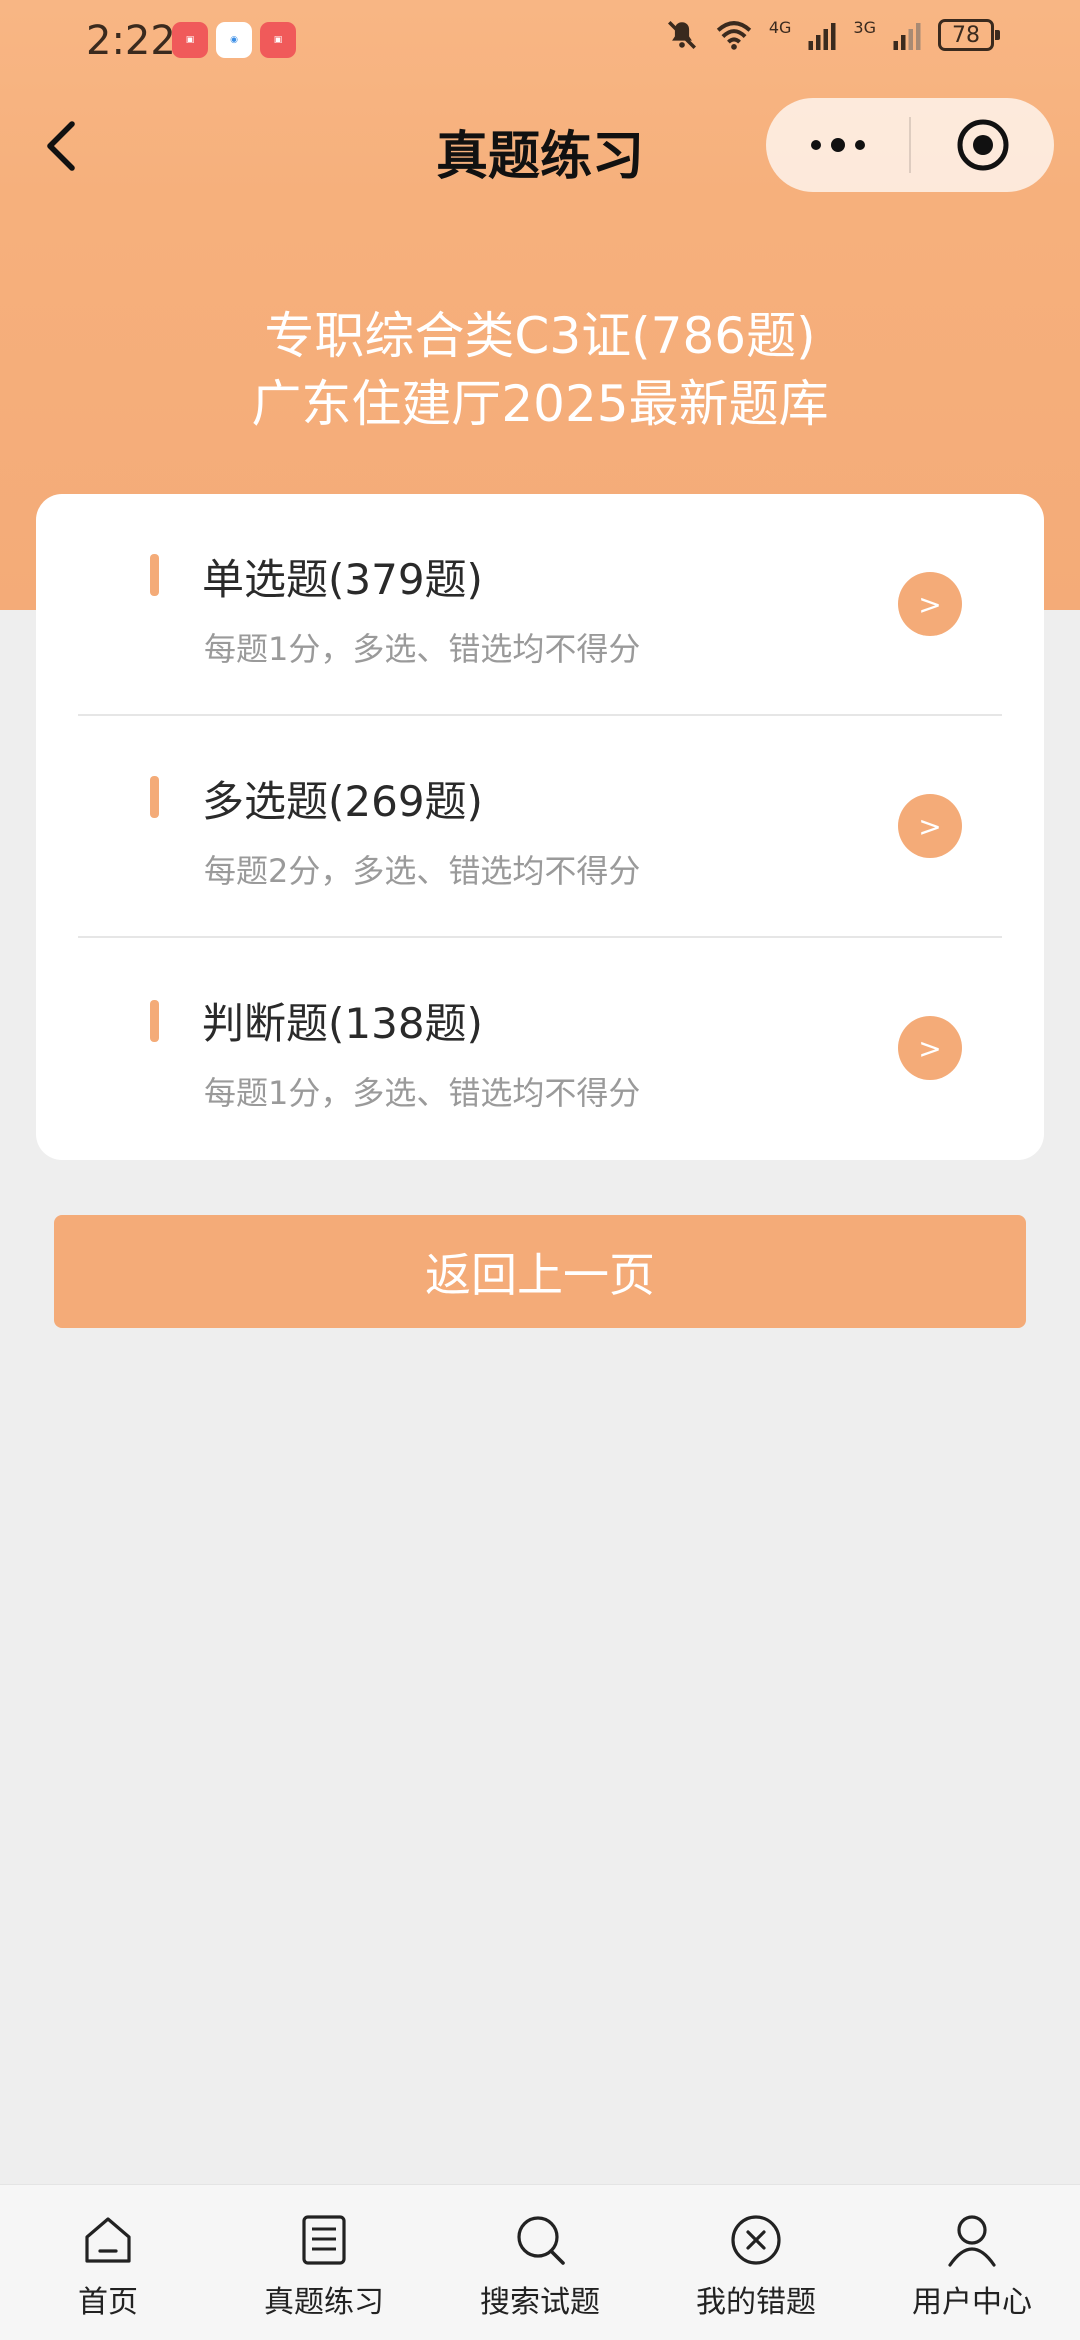 The height and width of the screenshot is (2340, 1080). I want to click on tab-search: 搜索试题, so click(540, 2262).